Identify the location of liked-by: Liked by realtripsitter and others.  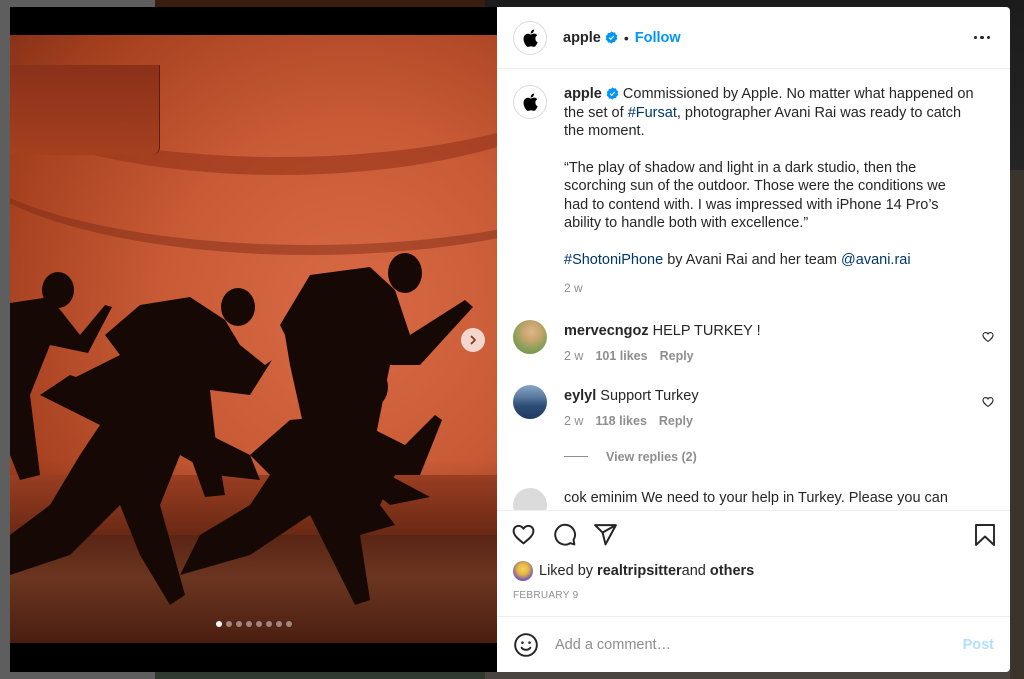
(753, 571).